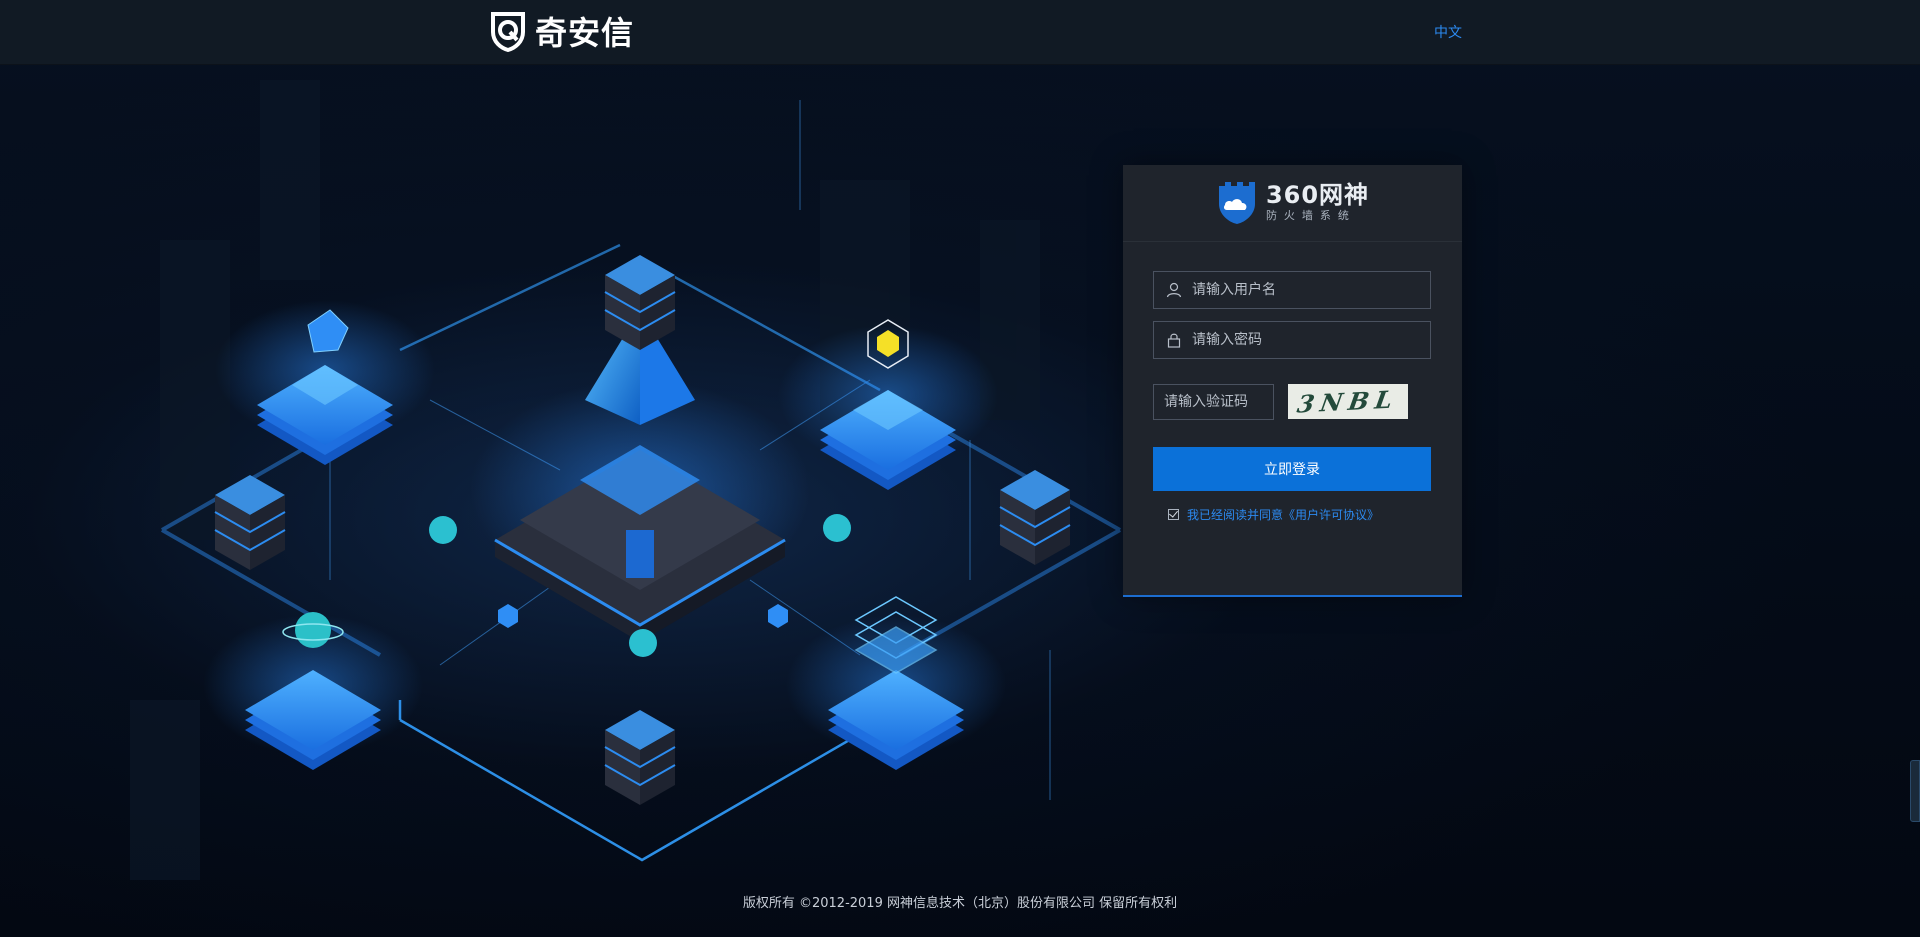  I want to click on brand-logo: 奇安信, so click(561, 31).